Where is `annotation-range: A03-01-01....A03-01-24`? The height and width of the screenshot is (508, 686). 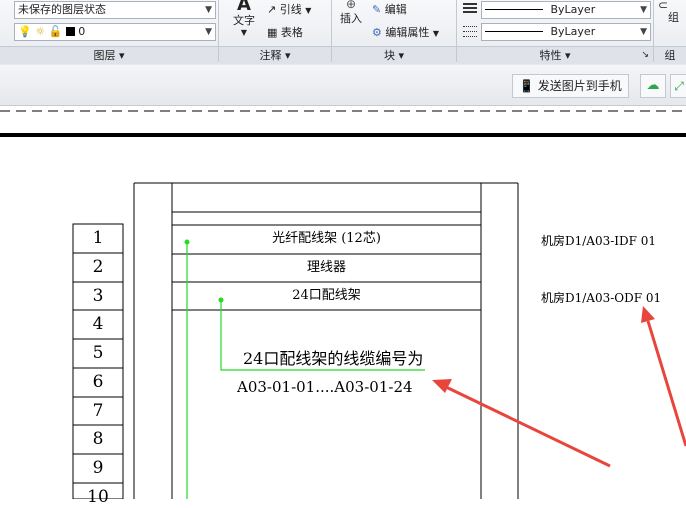 annotation-range: A03-01-01....A03-01-24 is located at coordinates (325, 387).